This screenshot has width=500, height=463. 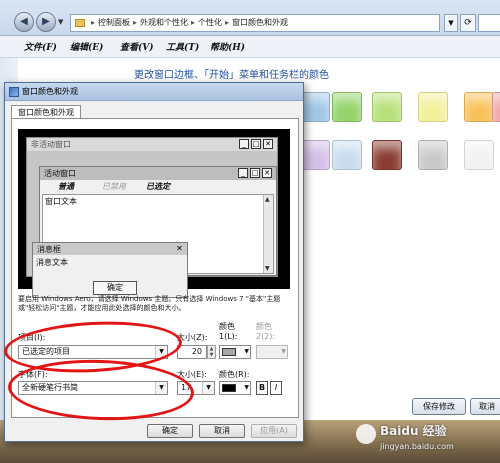 What do you see at coordinates (250, 47) in the screenshot?
I see `menu-bar: 文件(F) 编辑(E) 查看(V) 工具(T) 帮助(H)` at bounding box center [250, 47].